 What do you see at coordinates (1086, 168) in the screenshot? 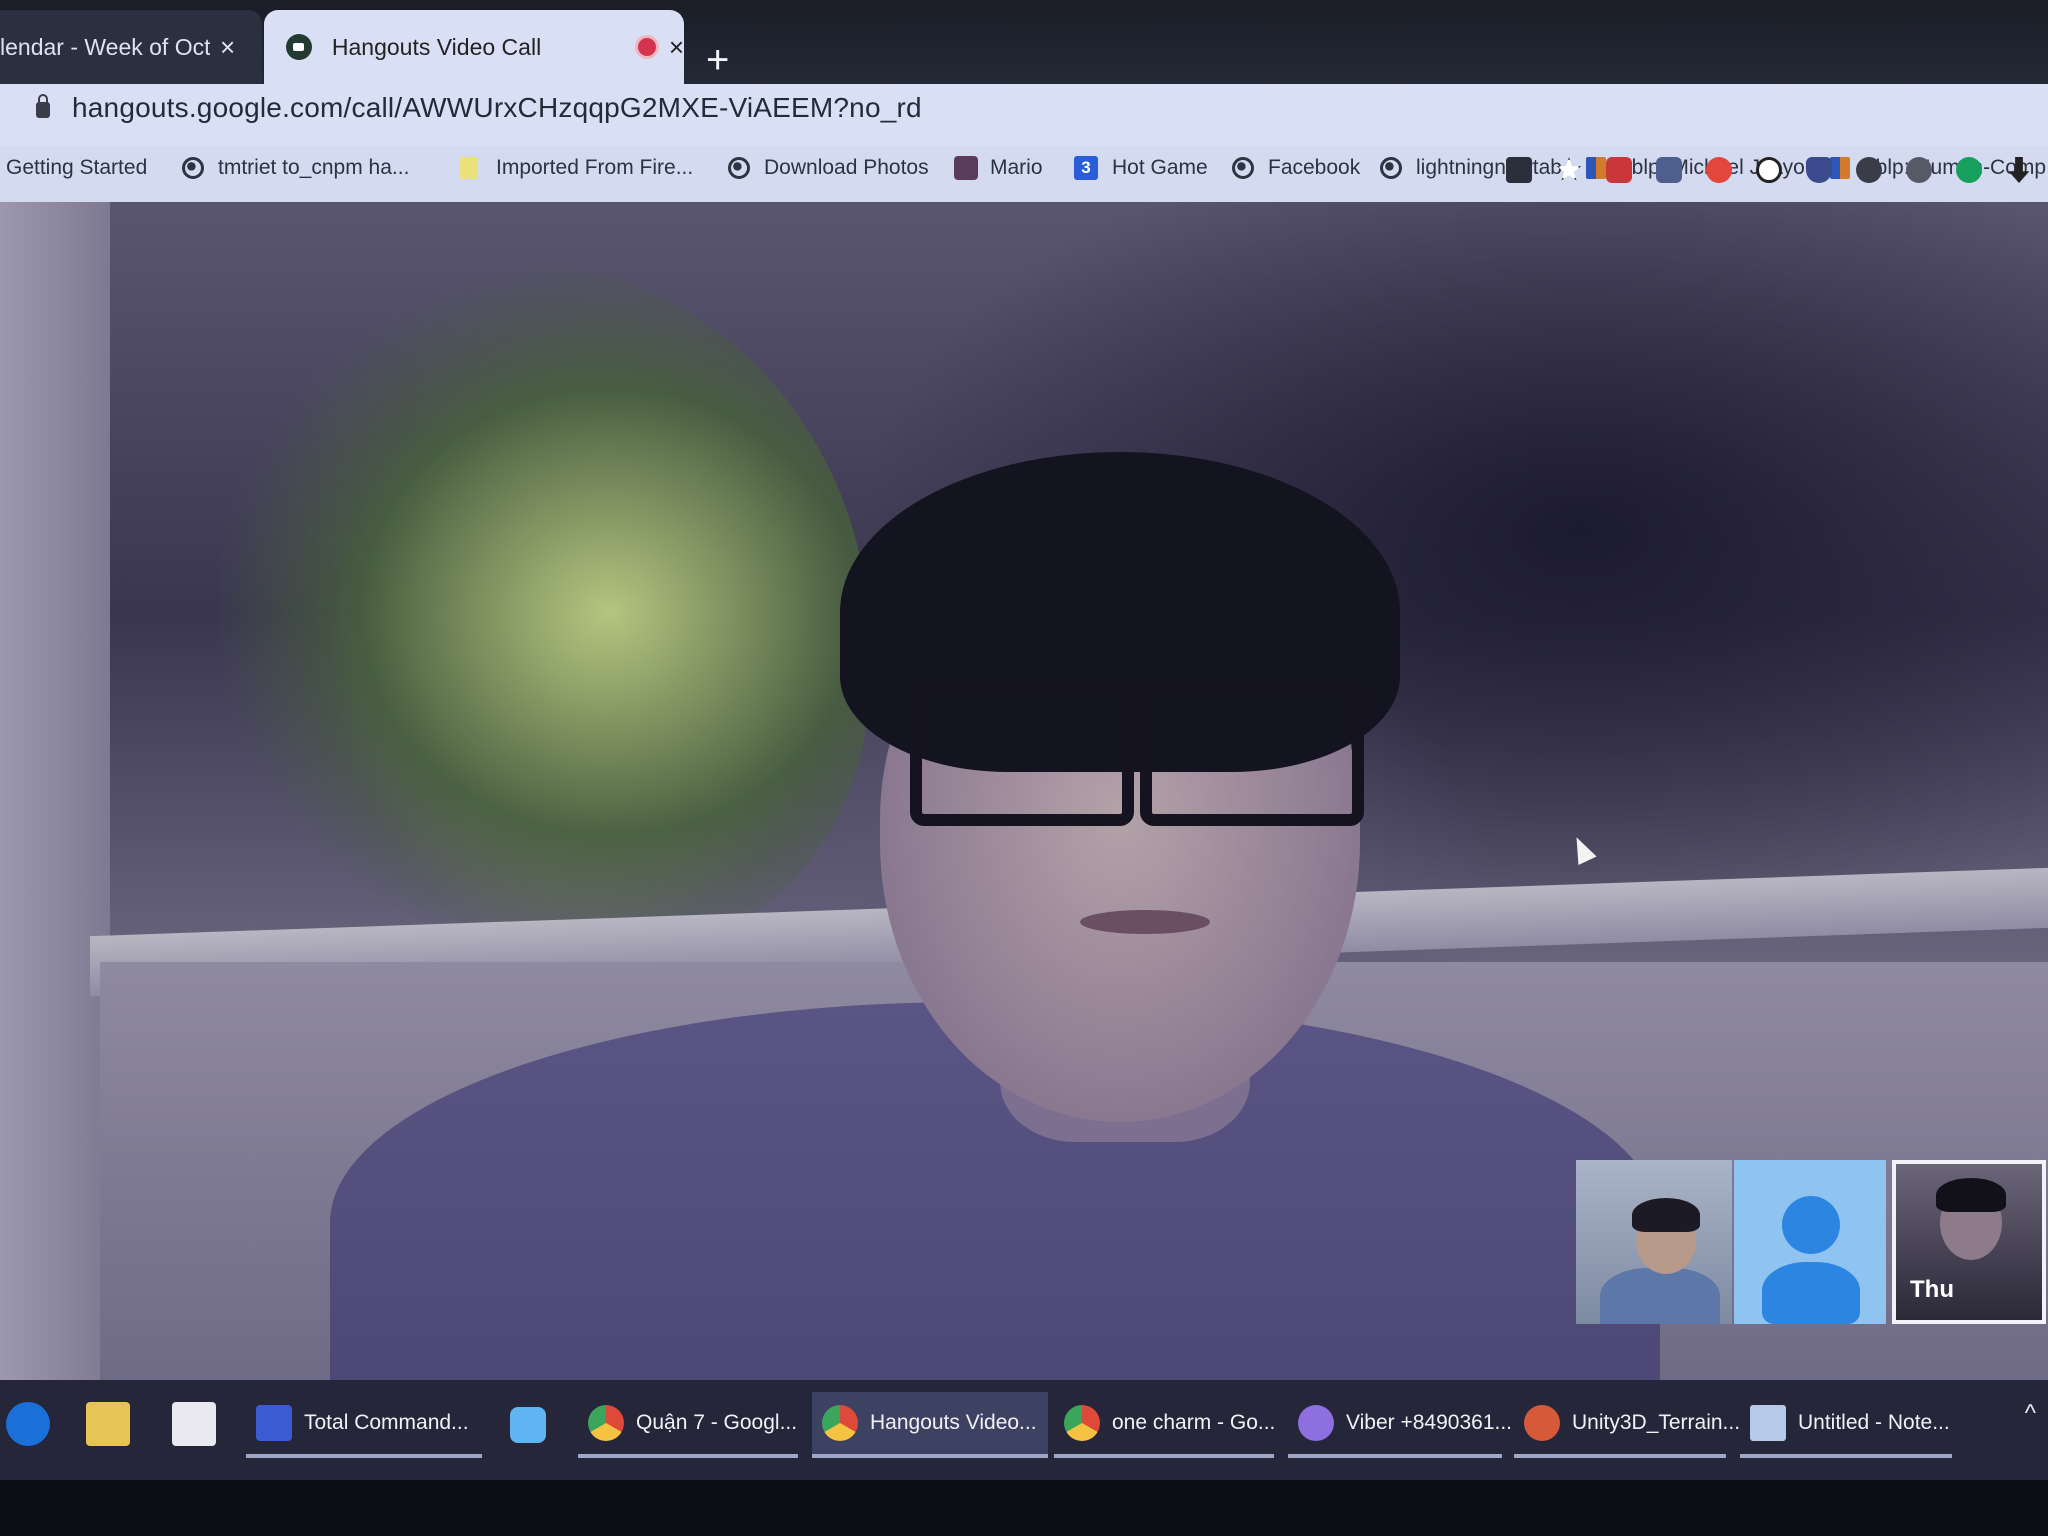
I see `number-3-icon: 3` at bounding box center [1086, 168].